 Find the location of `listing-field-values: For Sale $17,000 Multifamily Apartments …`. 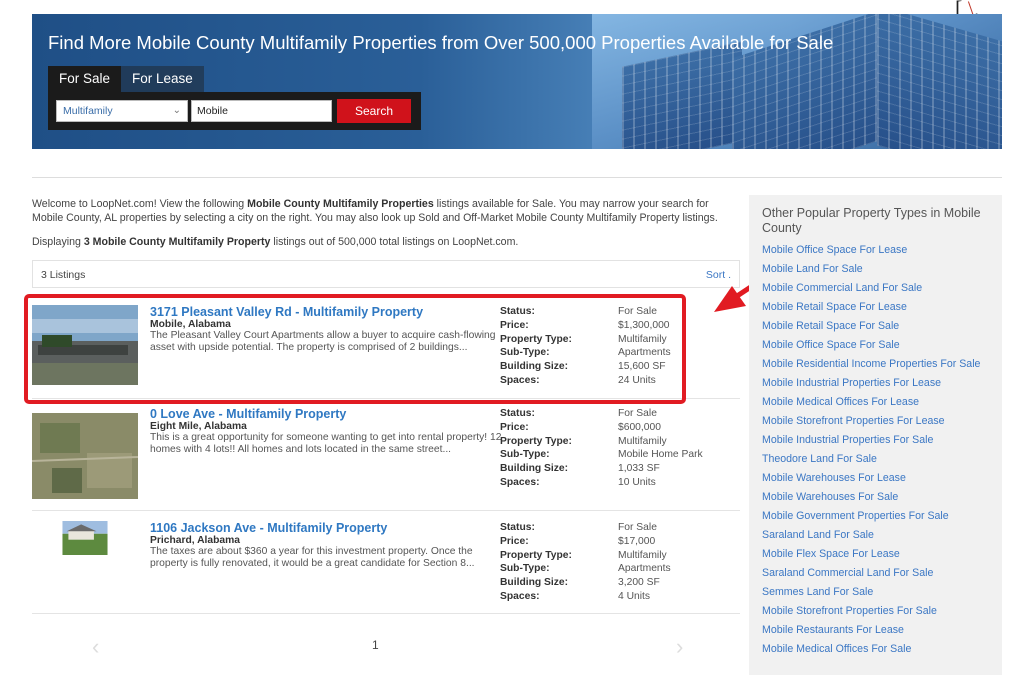

listing-field-values: For Sale $17,000 Multifamily Apartments … is located at coordinates (644, 562).